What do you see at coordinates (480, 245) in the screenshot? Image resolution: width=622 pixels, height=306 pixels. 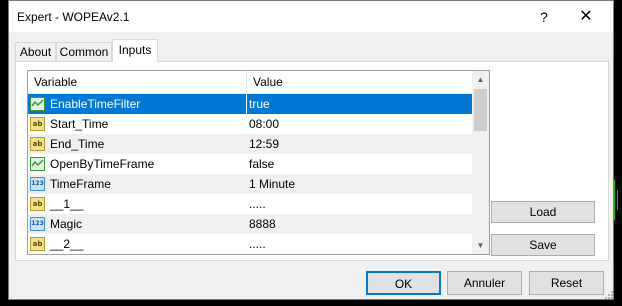 I see `scroll-down-icon: ▼` at bounding box center [480, 245].